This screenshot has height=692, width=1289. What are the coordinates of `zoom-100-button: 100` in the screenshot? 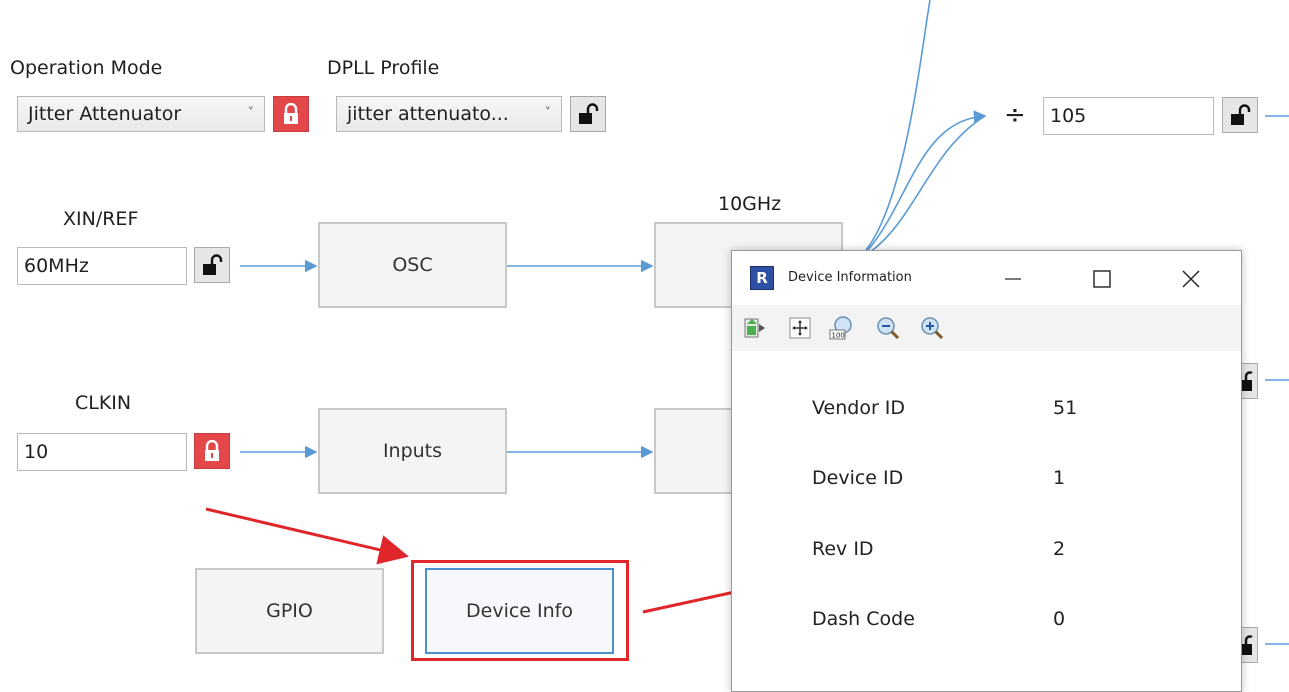 It's located at (842, 328).